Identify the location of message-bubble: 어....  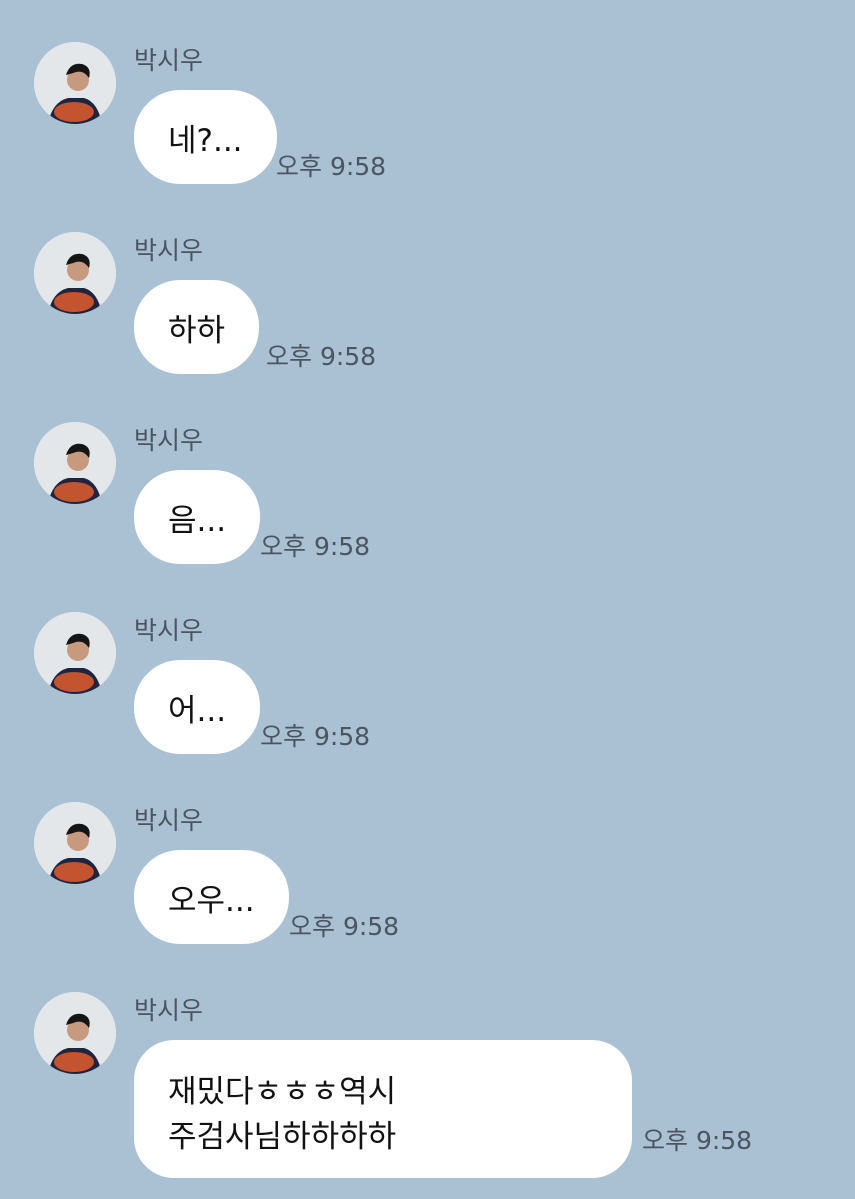
(197, 707).